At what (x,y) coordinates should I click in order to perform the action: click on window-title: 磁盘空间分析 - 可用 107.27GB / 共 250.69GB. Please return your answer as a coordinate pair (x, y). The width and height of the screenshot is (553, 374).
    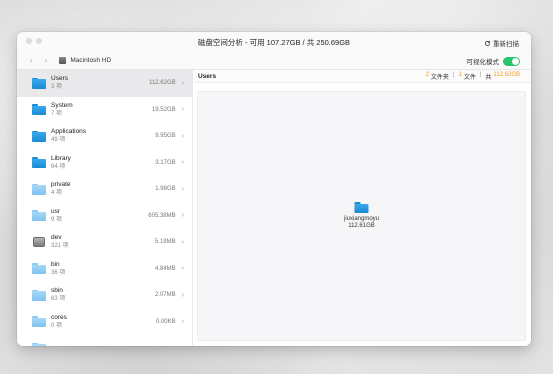
    Looking at the image, I should click on (274, 42).